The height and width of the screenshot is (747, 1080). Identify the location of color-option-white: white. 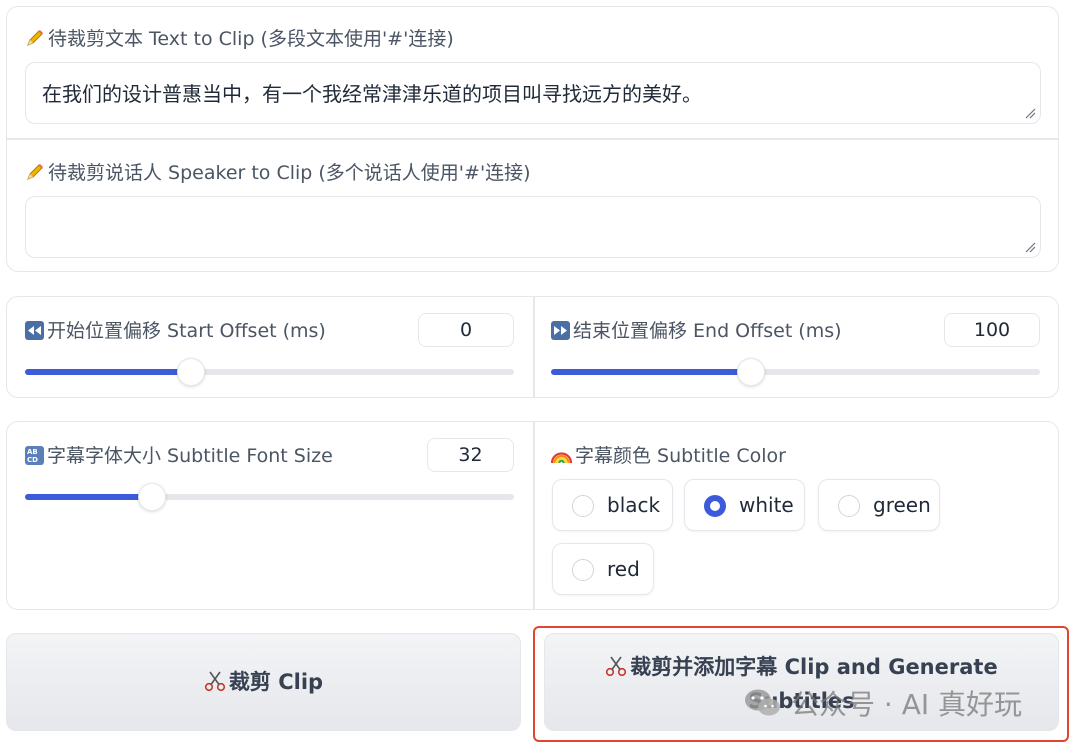
(744, 505).